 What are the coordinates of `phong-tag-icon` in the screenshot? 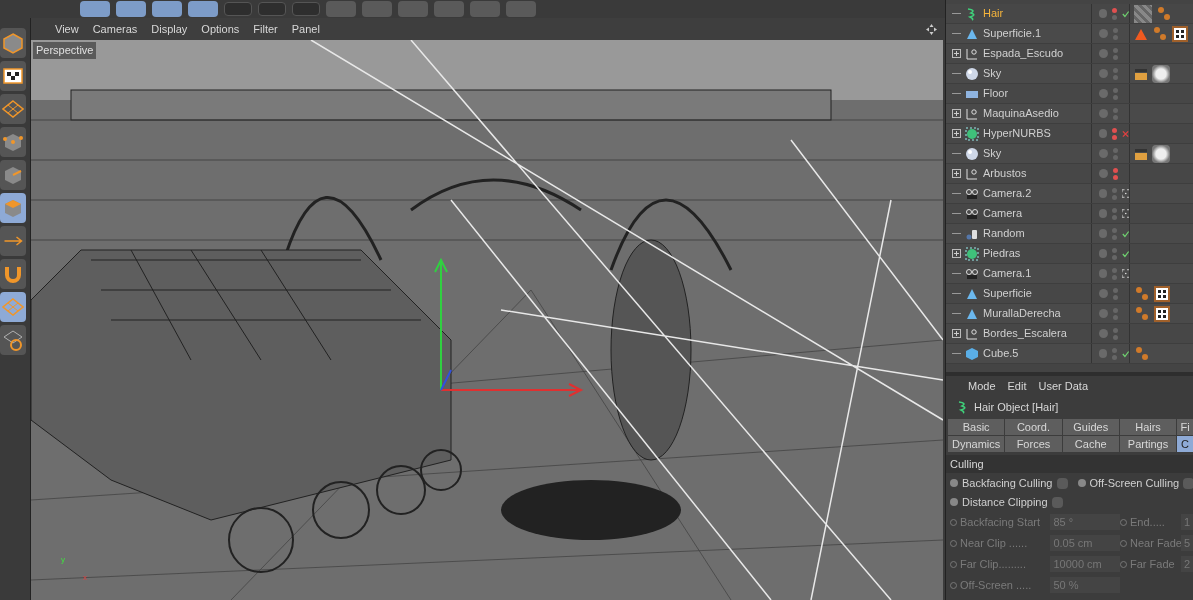 It's located at (1142, 353).